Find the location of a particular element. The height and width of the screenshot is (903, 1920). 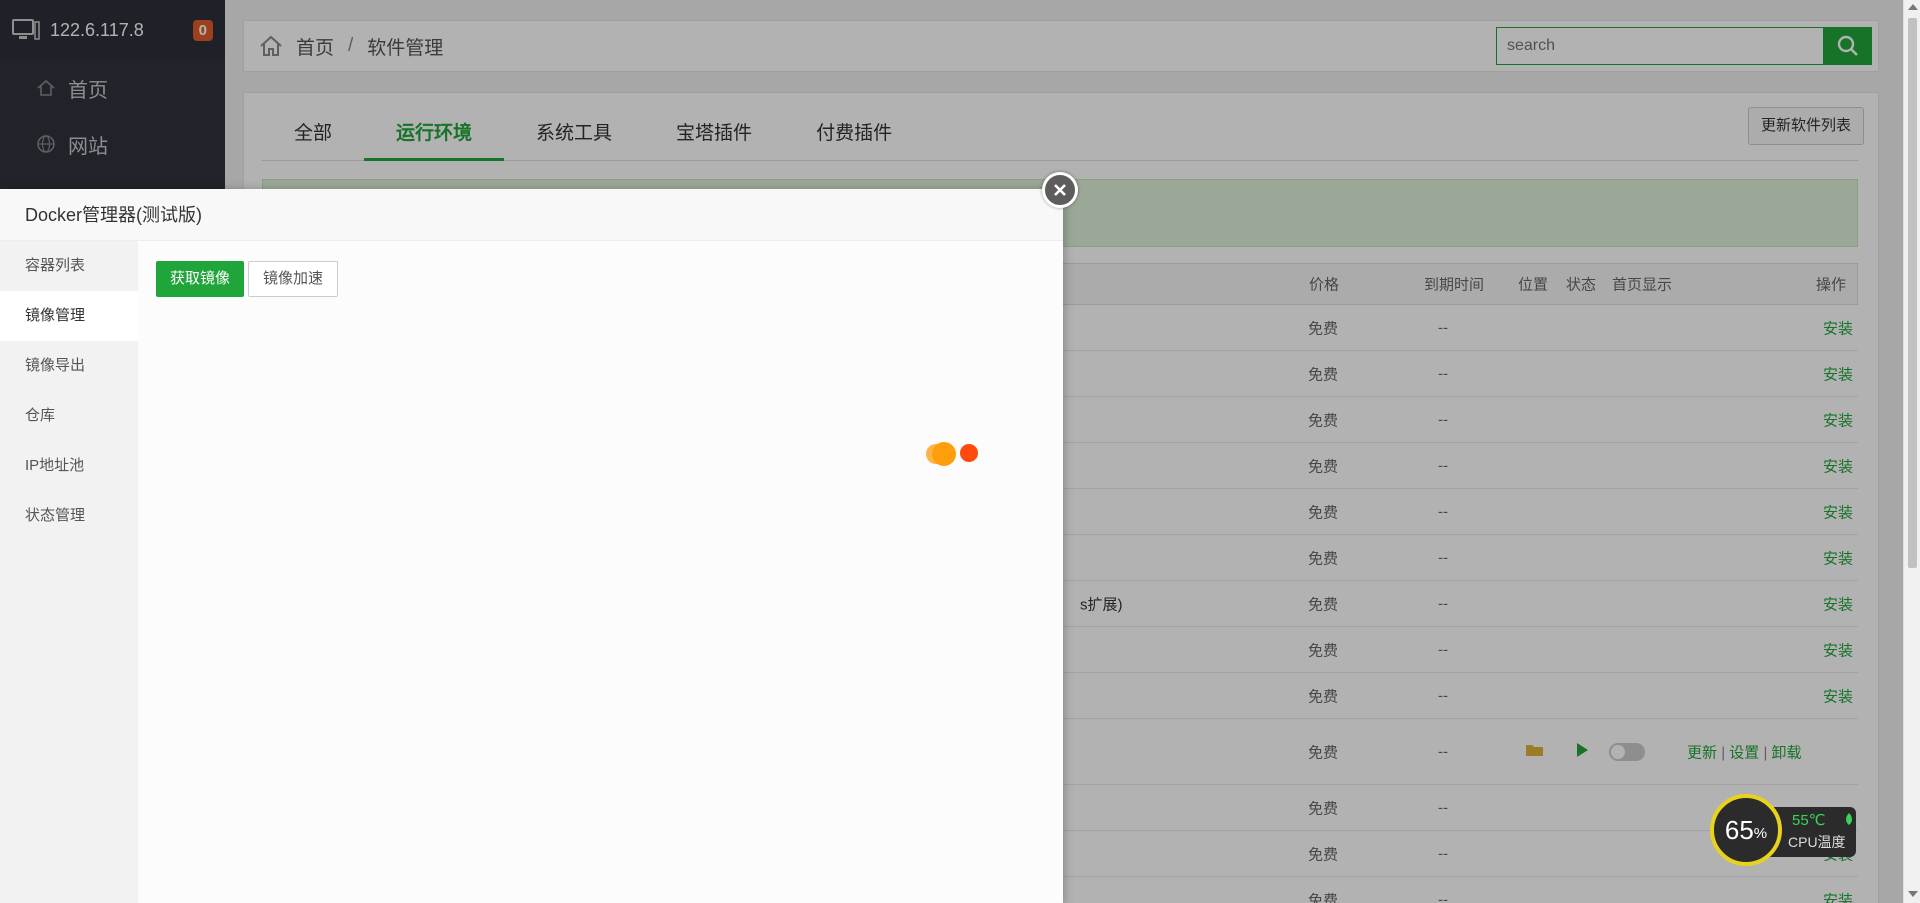

cpu-usage-ring: 65% is located at coordinates (1746, 830).